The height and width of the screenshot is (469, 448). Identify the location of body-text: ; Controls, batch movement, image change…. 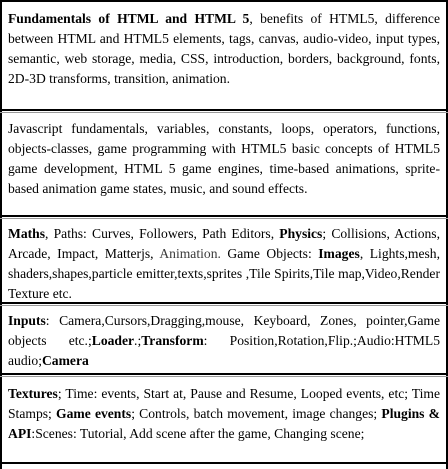
(256, 413).